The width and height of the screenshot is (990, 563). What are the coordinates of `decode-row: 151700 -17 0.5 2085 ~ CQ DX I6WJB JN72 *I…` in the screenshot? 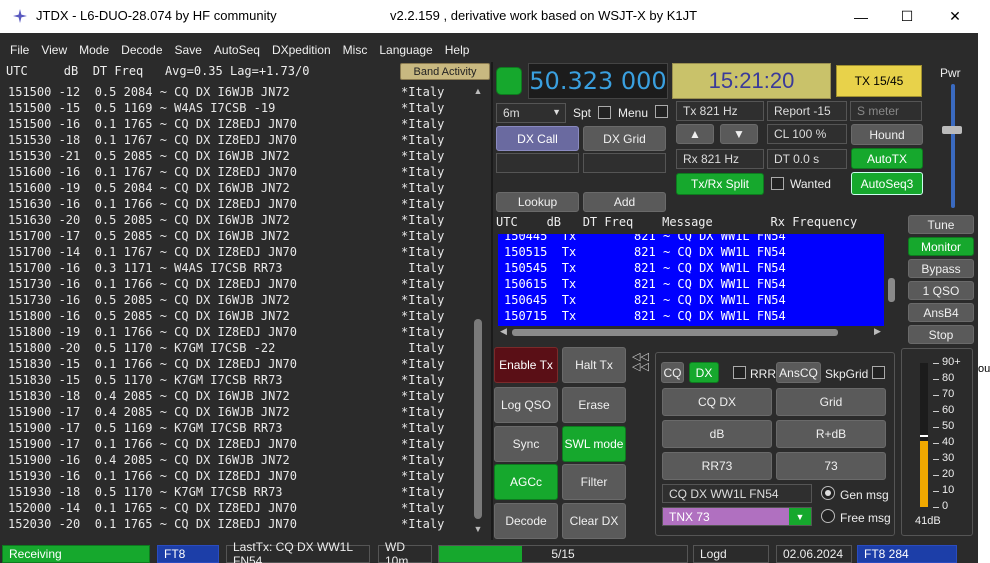 It's located at (226, 236).